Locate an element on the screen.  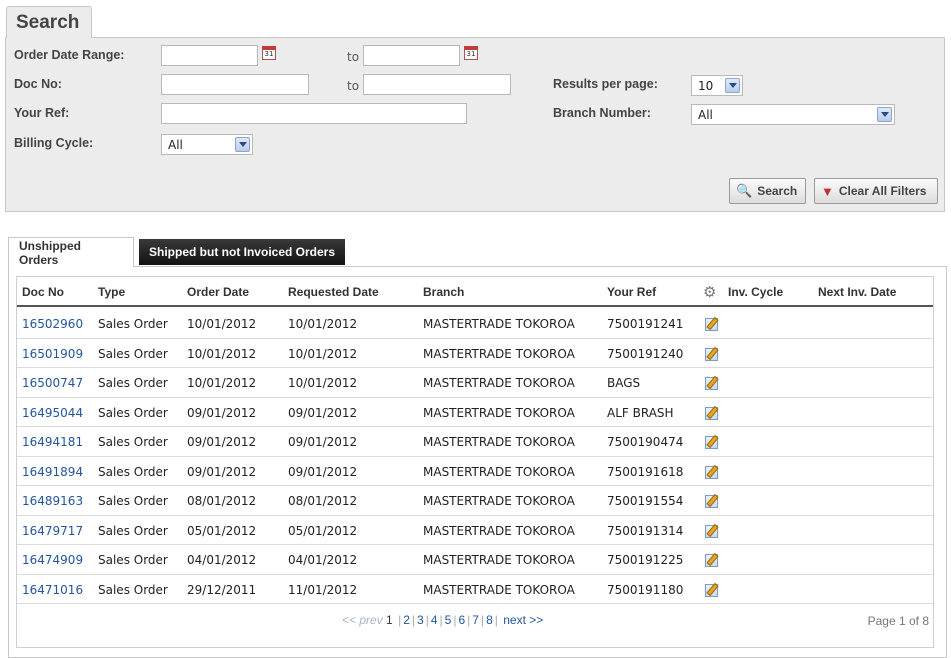
pagination-page: 2 is located at coordinates (406, 620).